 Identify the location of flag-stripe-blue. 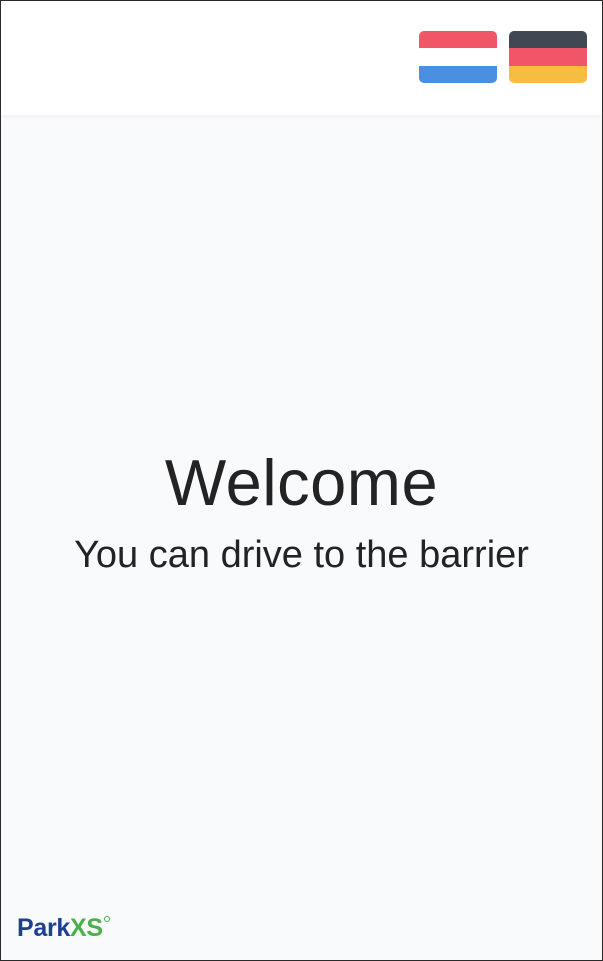
(458, 74).